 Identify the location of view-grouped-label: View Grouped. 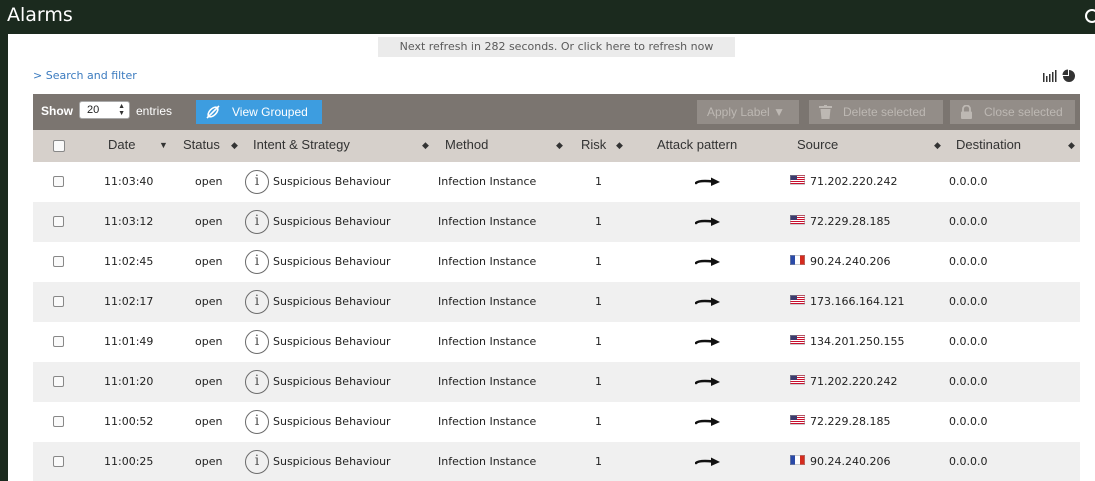
(270, 112).